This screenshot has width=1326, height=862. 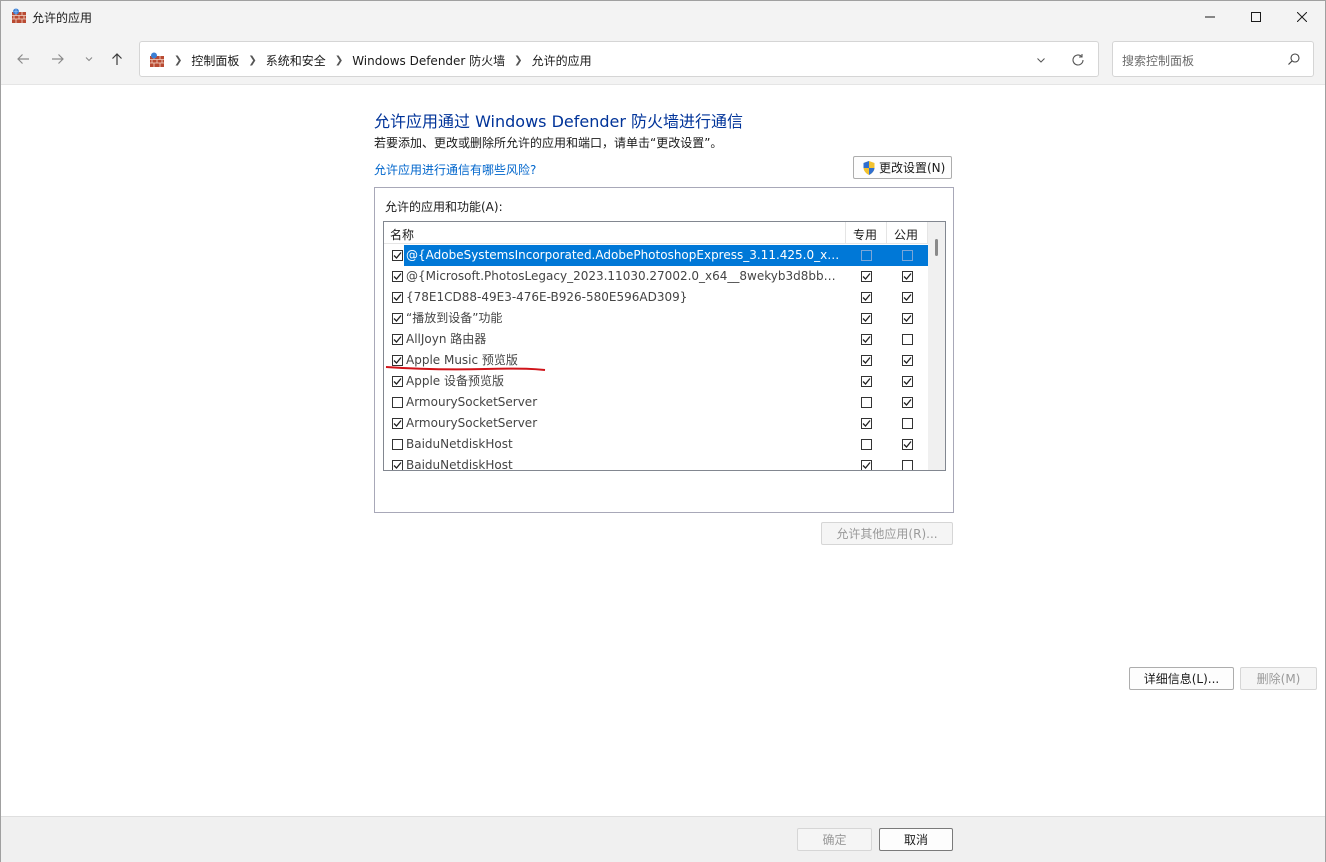 What do you see at coordinates (455, 381) in the screenshot?
I see `app-name: Apple 设备预览版` at bounding box center [455, 381].